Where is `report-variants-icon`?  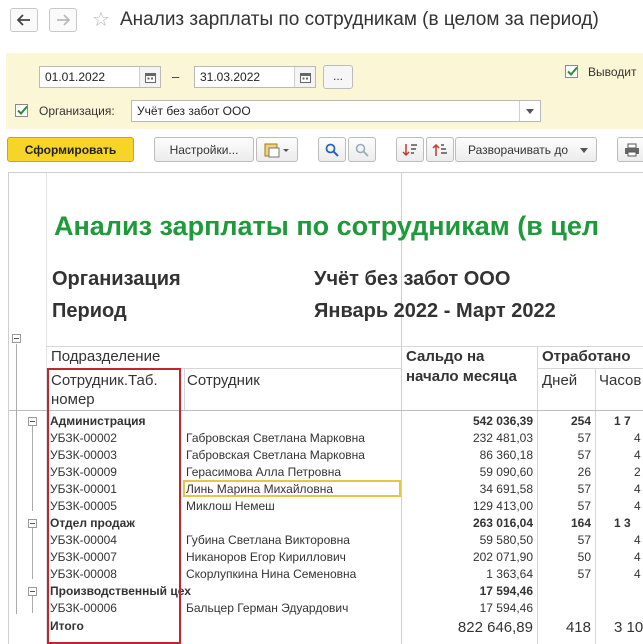
report-variants-icon is located at coordinates (276, 150).